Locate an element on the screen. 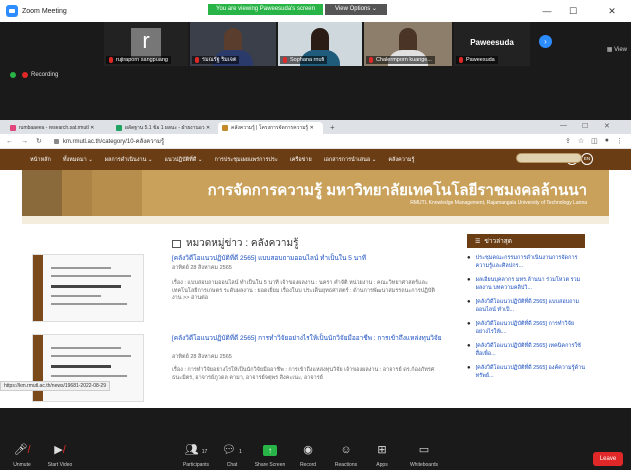  recording-label: Recording is located at coordinates (45, 75).